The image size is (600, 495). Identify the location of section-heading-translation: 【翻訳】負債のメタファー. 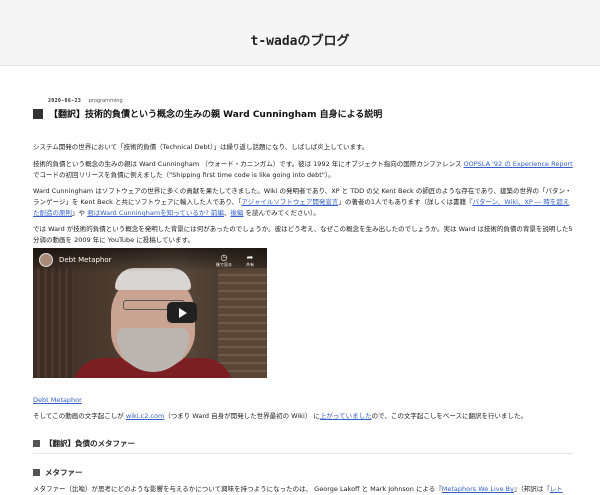
(303, 446).